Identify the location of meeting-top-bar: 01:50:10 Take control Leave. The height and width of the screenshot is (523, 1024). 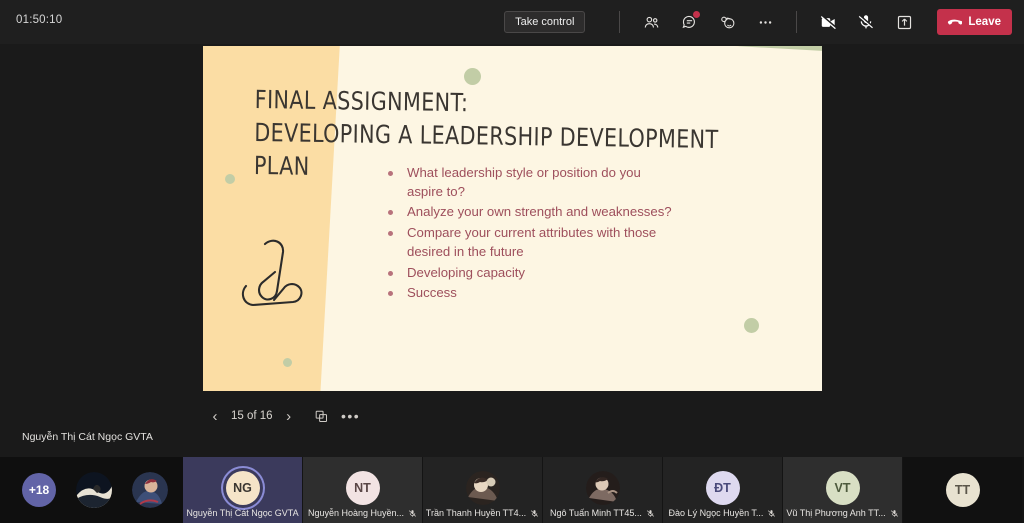
(512, 22).